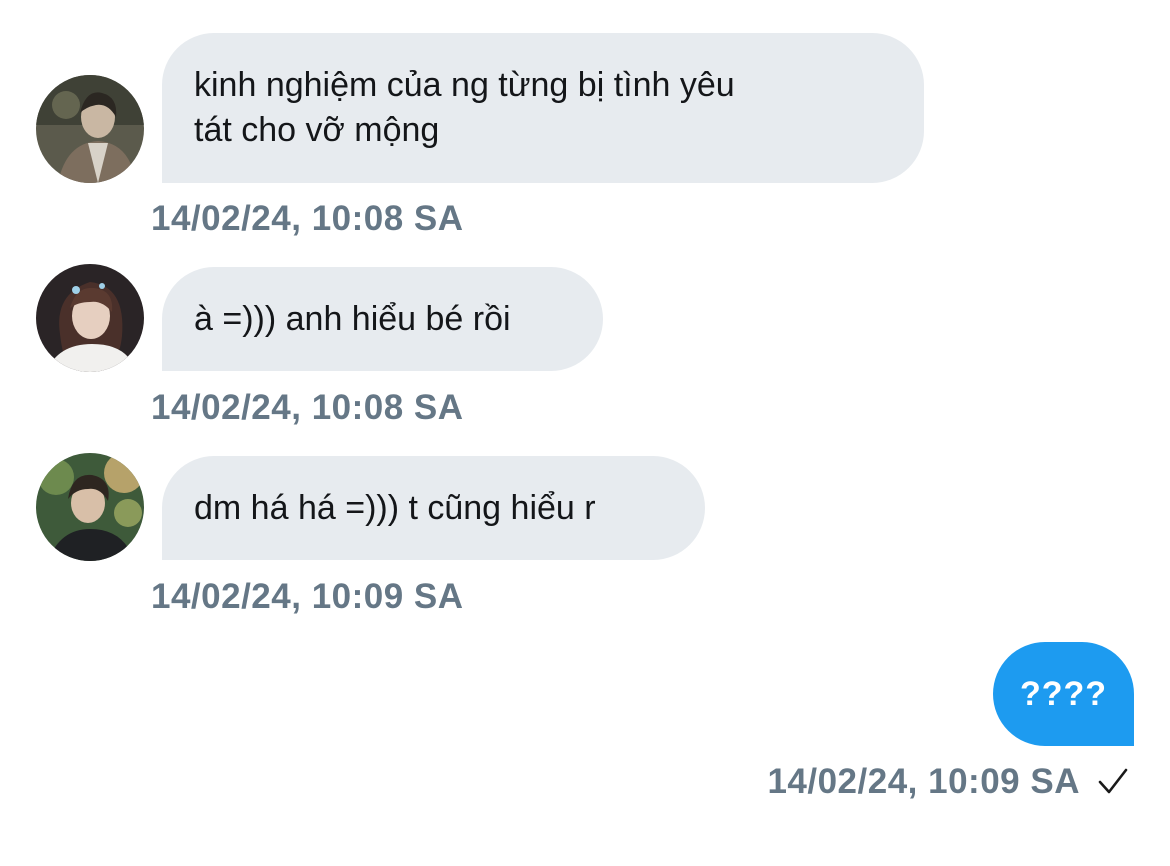 This screenshot has height=866, width=1170. I want to click on outgoing-message-bubble: ????, so click(1063, 694).